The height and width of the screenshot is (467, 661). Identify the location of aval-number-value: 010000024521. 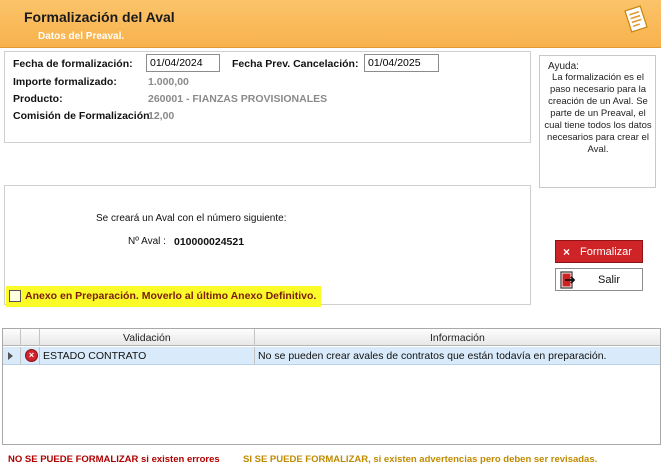
(209, 242).